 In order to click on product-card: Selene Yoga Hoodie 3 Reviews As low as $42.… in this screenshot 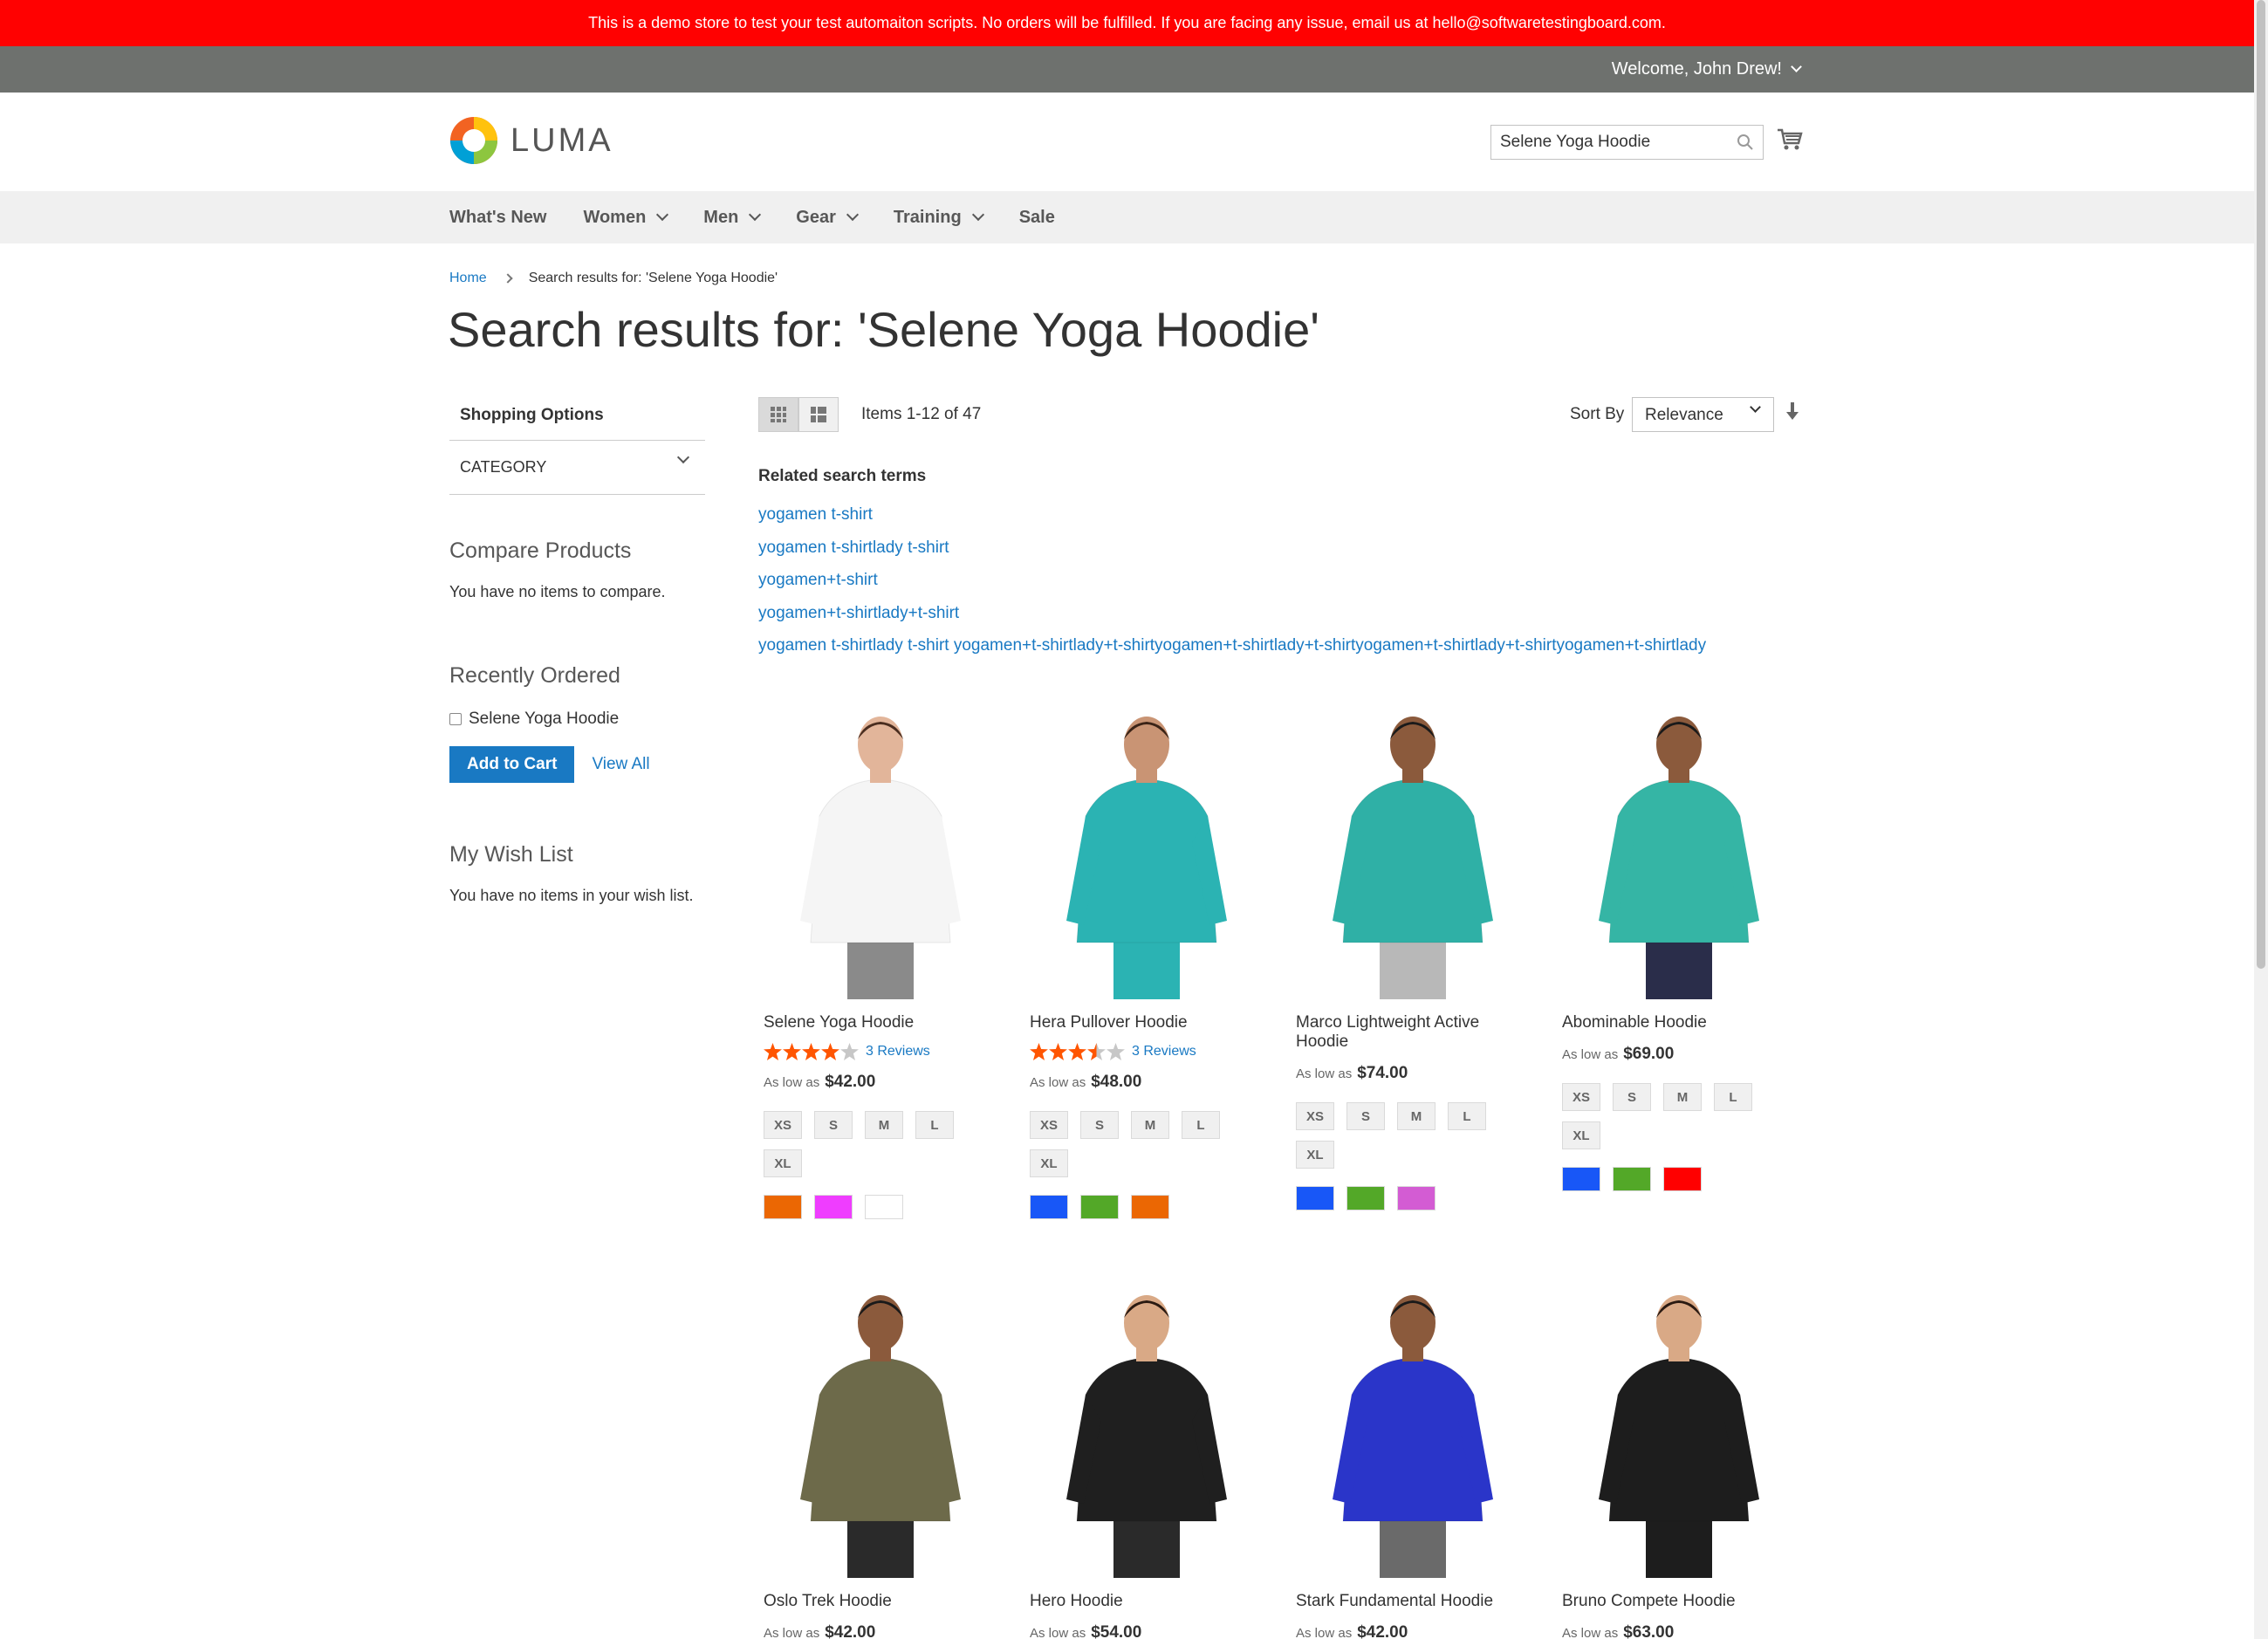, I will do `click(880, 965)`.